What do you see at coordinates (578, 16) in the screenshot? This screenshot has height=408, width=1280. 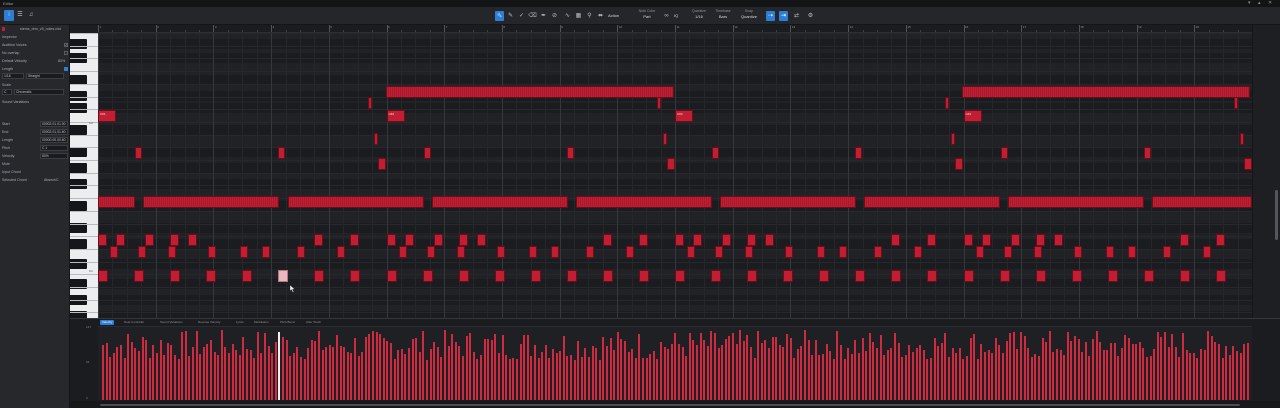 I see `listen-tool-icon: ▦` at bounding box center [578, 16].